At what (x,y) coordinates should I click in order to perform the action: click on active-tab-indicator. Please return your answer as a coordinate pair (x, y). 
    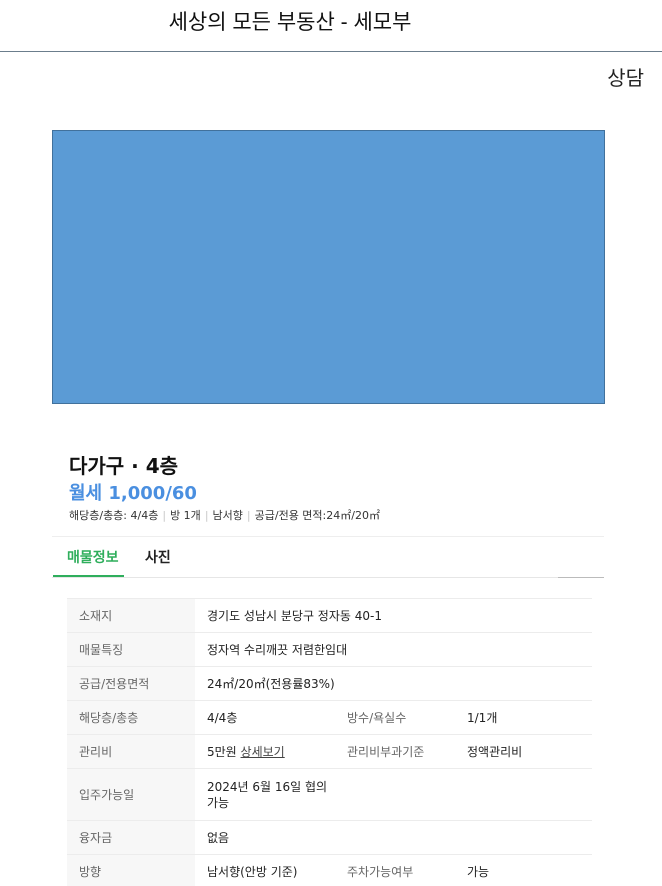
    Looking at the image, I should click on (88, 576).